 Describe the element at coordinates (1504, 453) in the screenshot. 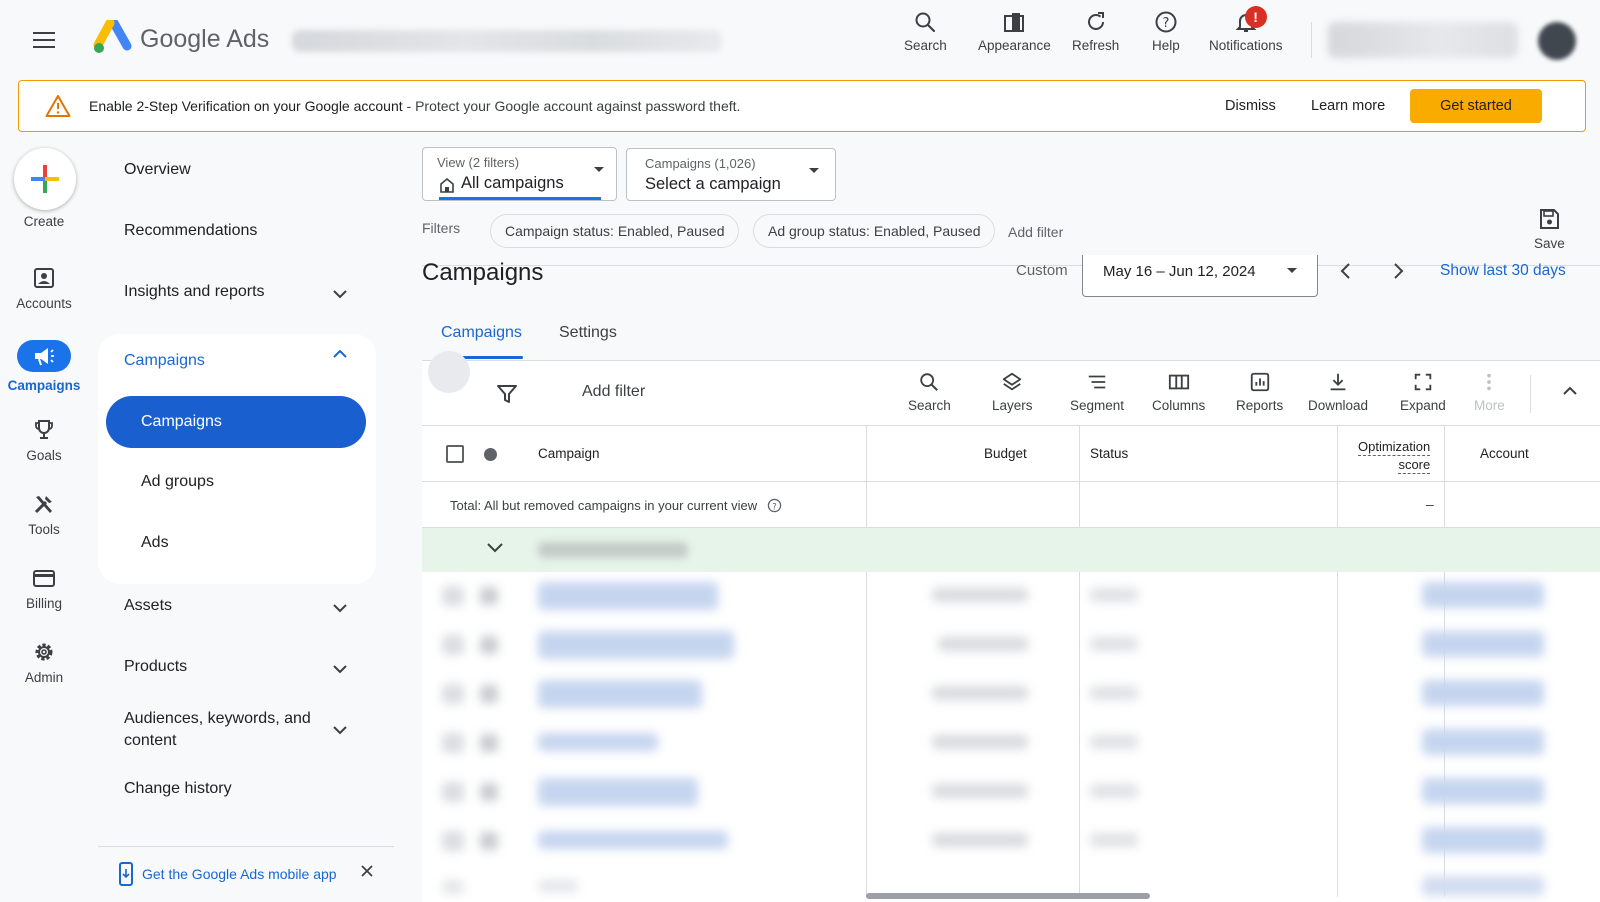

I see `col-account: Account` at that location.